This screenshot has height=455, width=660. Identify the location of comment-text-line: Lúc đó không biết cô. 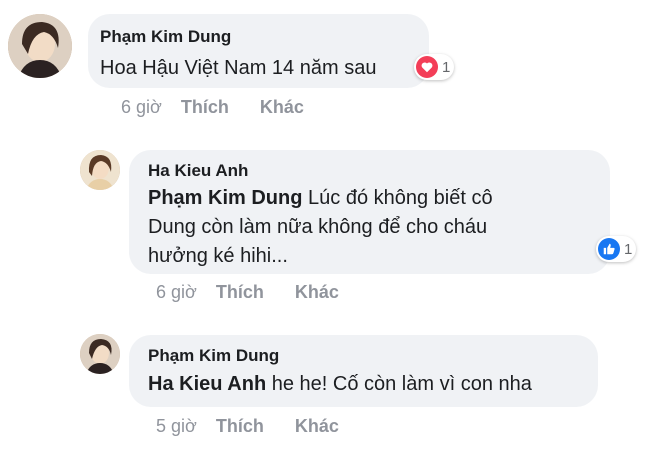
(400, 198).